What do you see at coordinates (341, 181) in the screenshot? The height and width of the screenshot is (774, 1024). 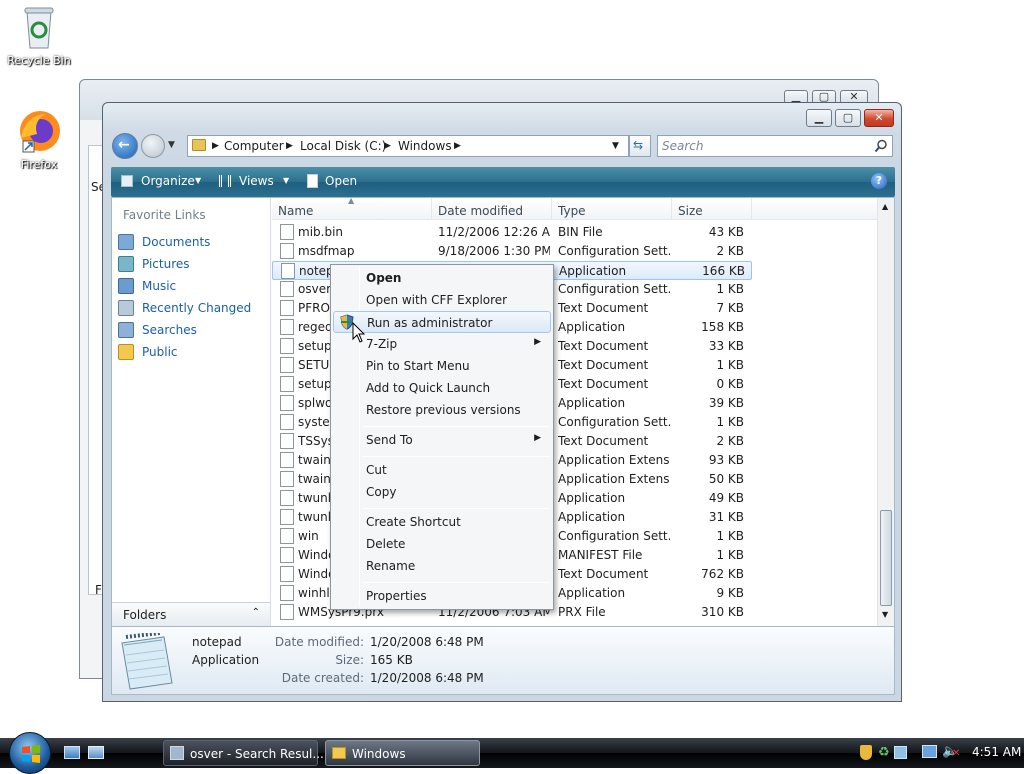 I see `open-button: Open` at bounding box center [341, 181].